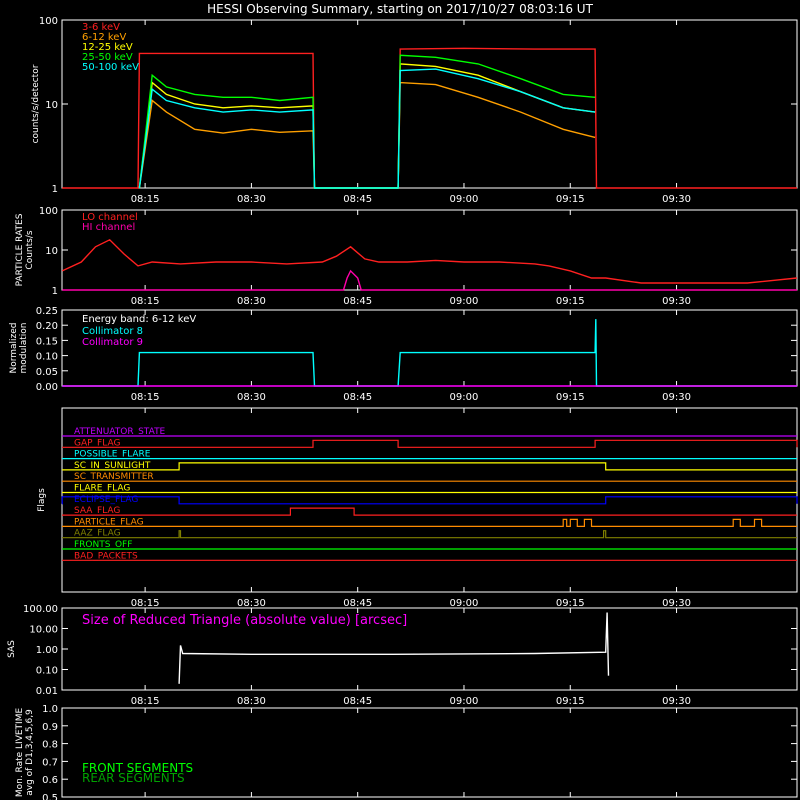 This screenshot has height=800, width=800. I want to click on y-tick-label: 0.5, so click(50, 796).